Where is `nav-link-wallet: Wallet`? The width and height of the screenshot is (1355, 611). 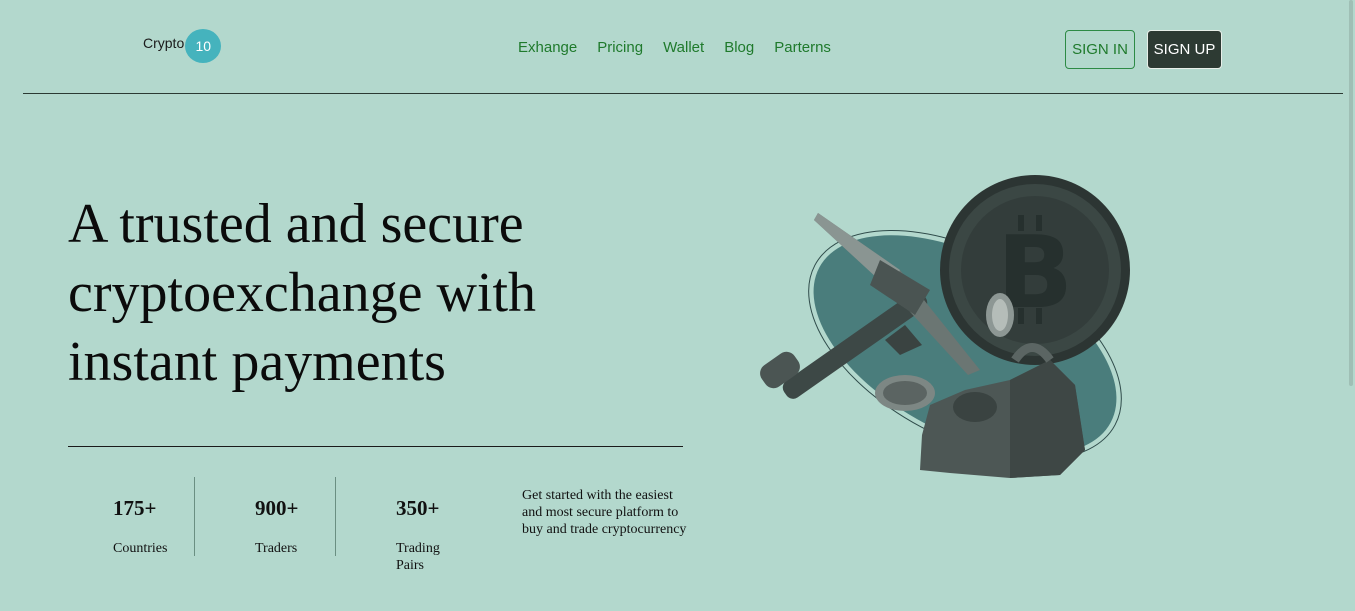
nav-link-wallet: Wallet is located at coordinates (683, 47).